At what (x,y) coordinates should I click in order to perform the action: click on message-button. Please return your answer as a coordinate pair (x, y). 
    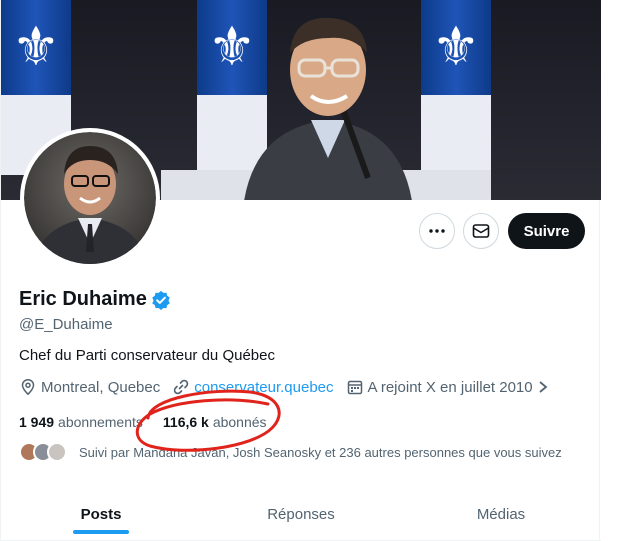
    Looking at the image, I should click on (481, 231).